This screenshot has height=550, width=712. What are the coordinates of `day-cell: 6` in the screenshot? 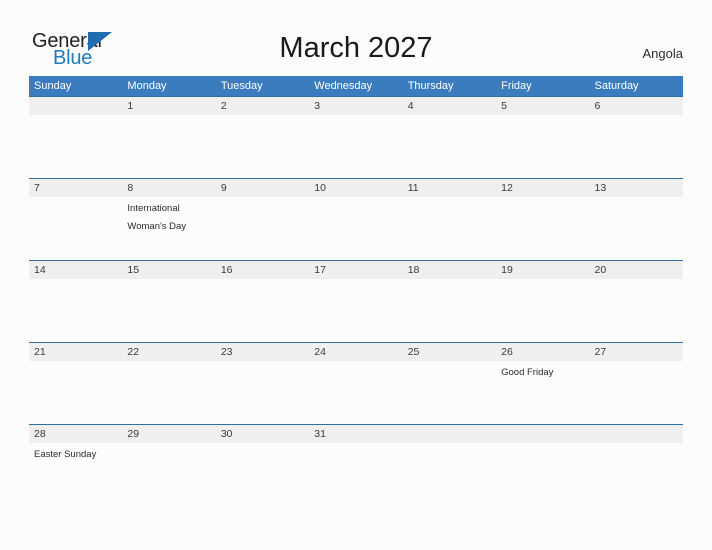 It's located at (636, 137).